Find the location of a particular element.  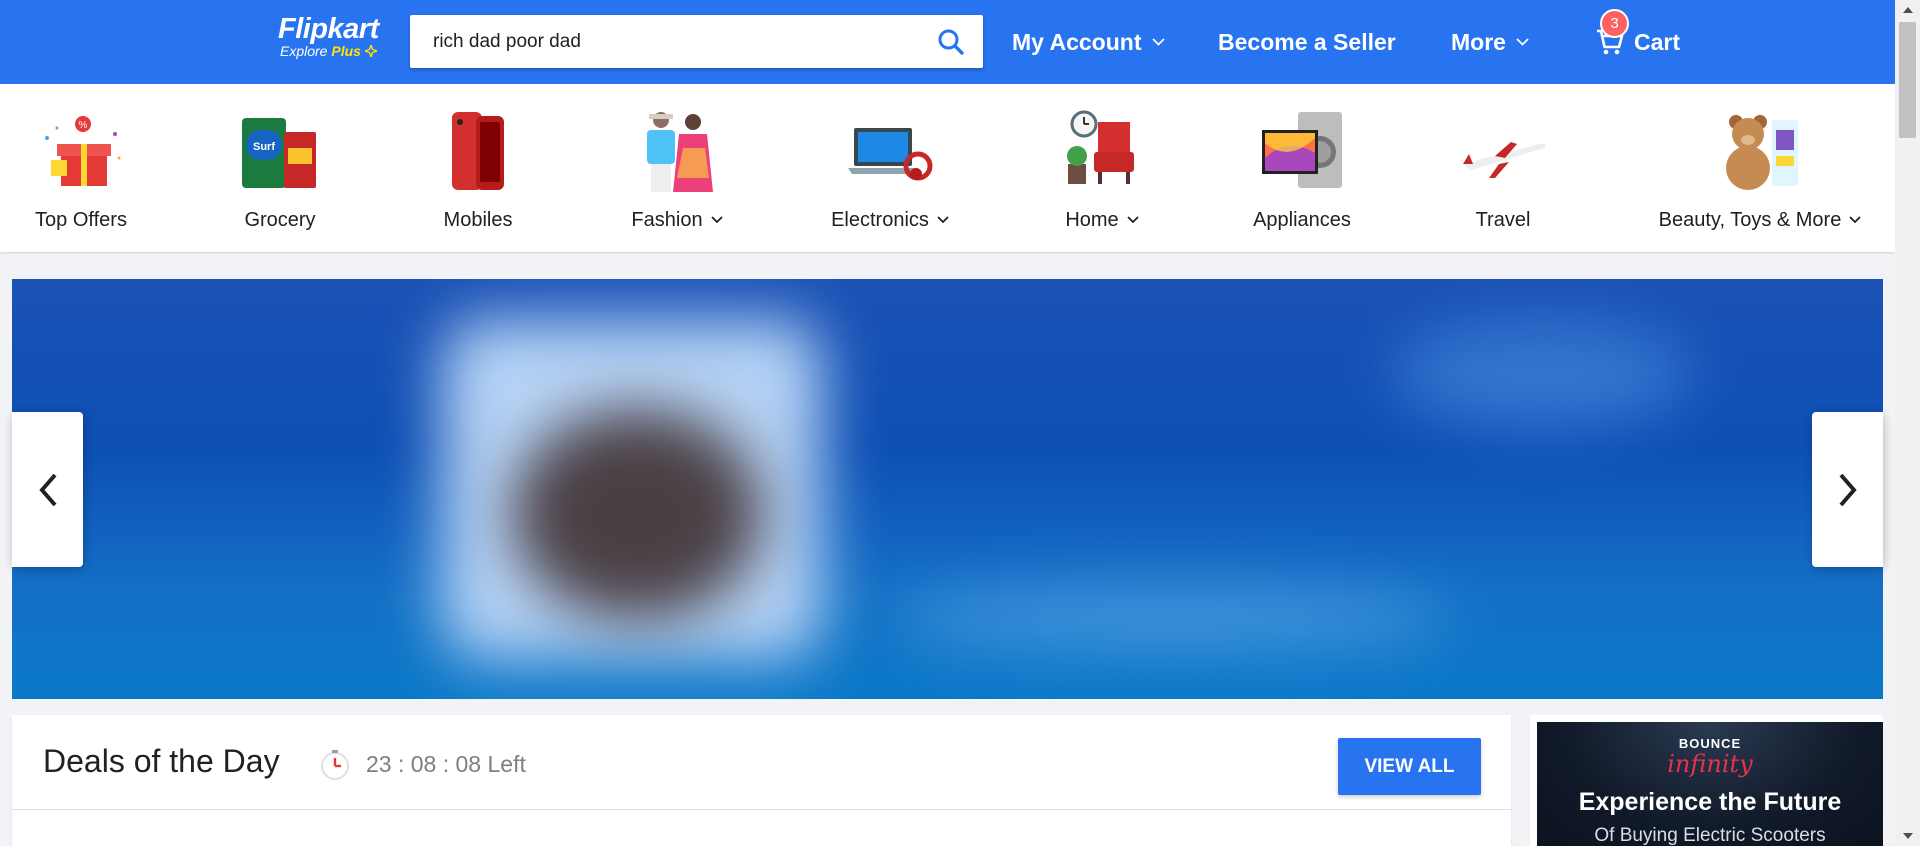

category-grocery: Surf Grocery is located at coordinates (280, 168).